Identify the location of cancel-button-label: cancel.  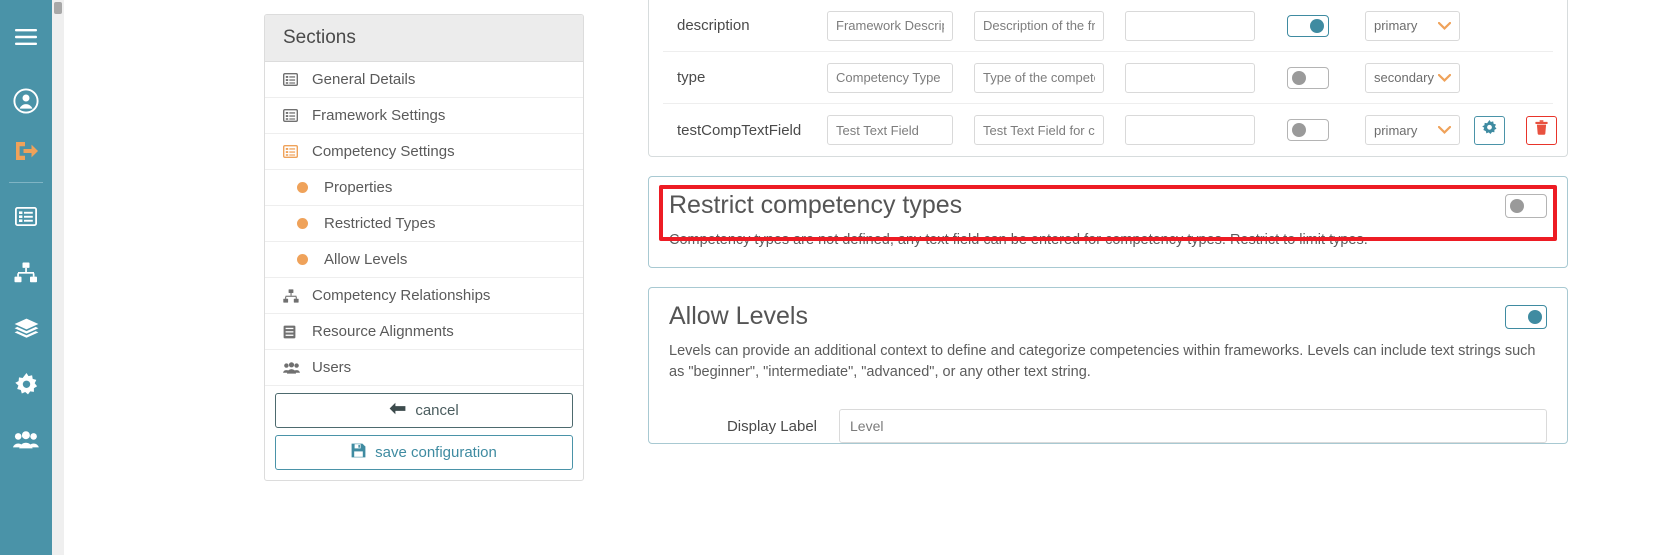
(437, 410).